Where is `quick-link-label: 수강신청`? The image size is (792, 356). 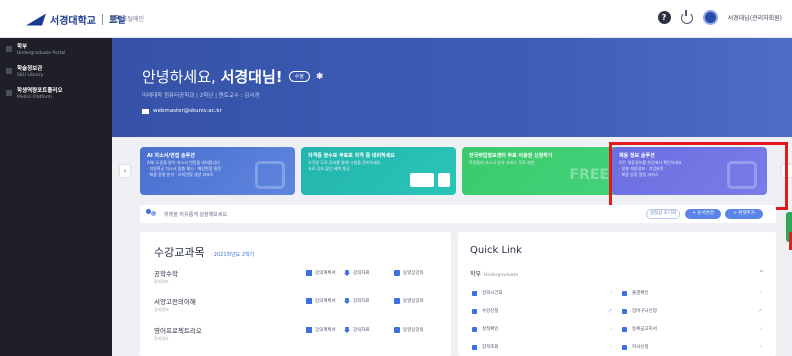
quick-link-label: 수강신청 is located at coordinates (490, 311).